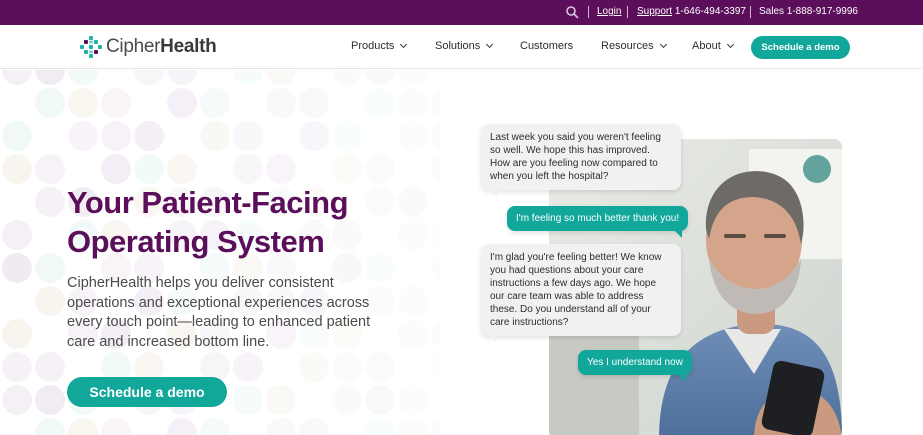 Image resolution: width=923 pixels, height=435 pixels. I want to click on nav-solutions-label: Solutions, so click(458, 46).